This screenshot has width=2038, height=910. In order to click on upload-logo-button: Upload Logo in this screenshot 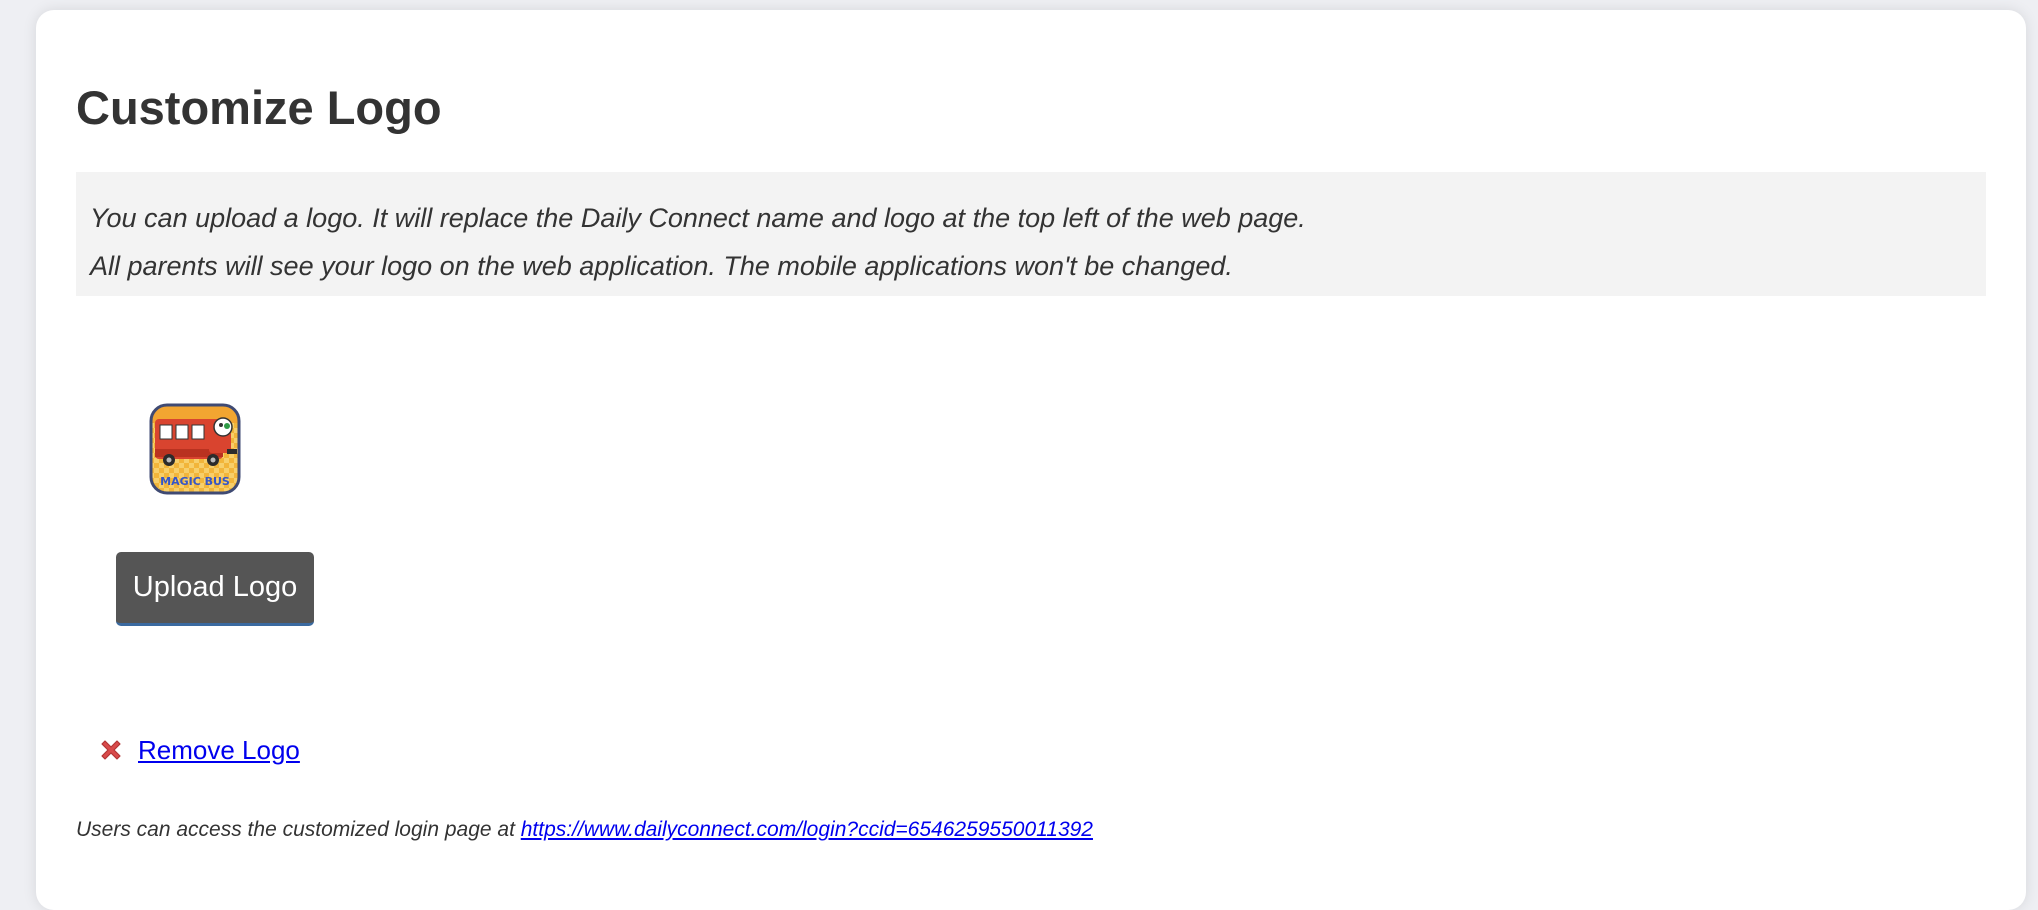, I will do `click(215, 589)`.